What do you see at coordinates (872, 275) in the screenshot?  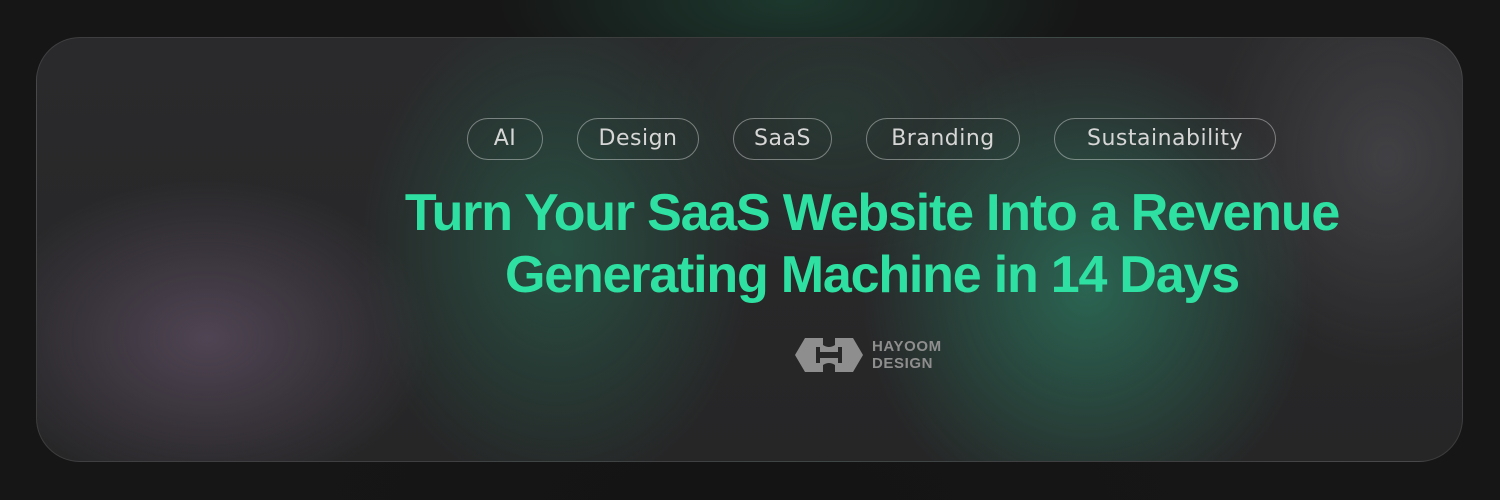 I see `headline-line-2: Generating Machine in 14 Days` at bounding box center [872, 275].